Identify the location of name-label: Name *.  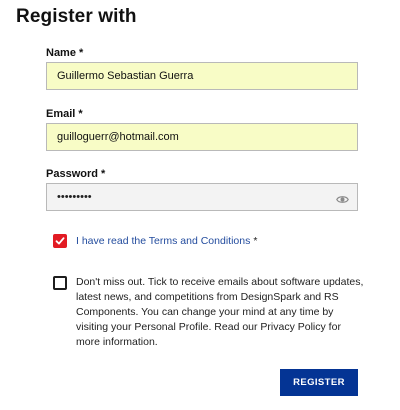
(64, 53).